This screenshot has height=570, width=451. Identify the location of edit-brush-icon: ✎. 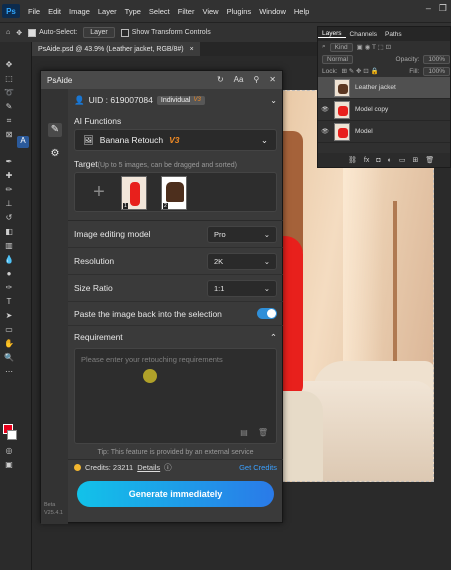
(55, 130).